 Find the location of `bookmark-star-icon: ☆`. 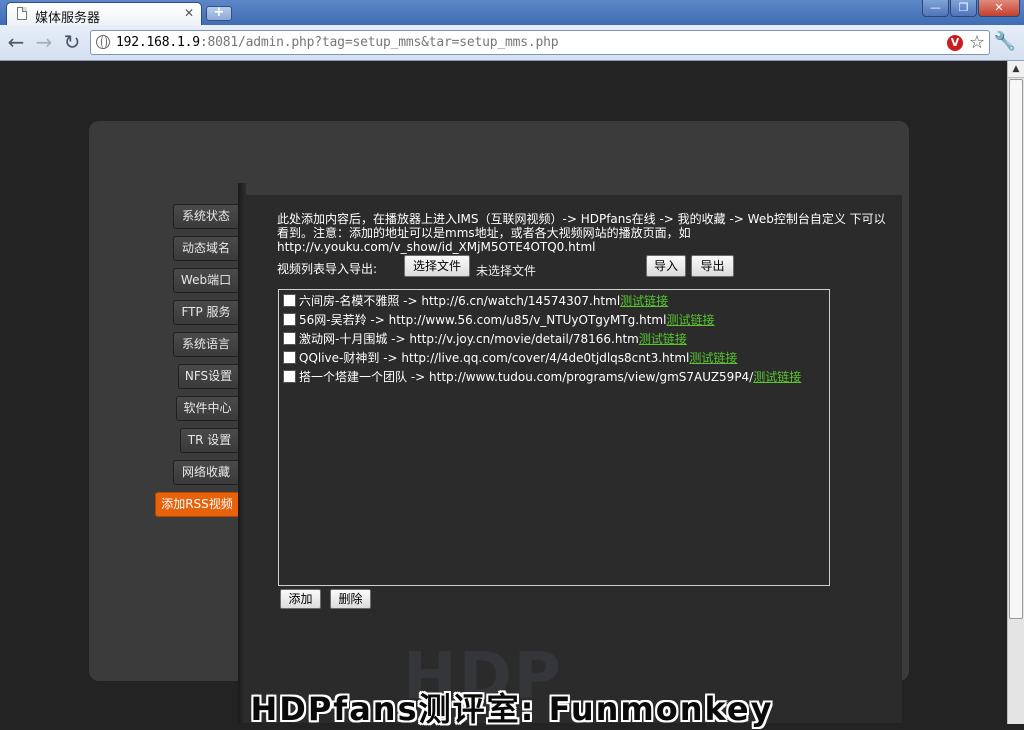

bookmark-star-icon: ☆ is located at coordinates (977, 42).